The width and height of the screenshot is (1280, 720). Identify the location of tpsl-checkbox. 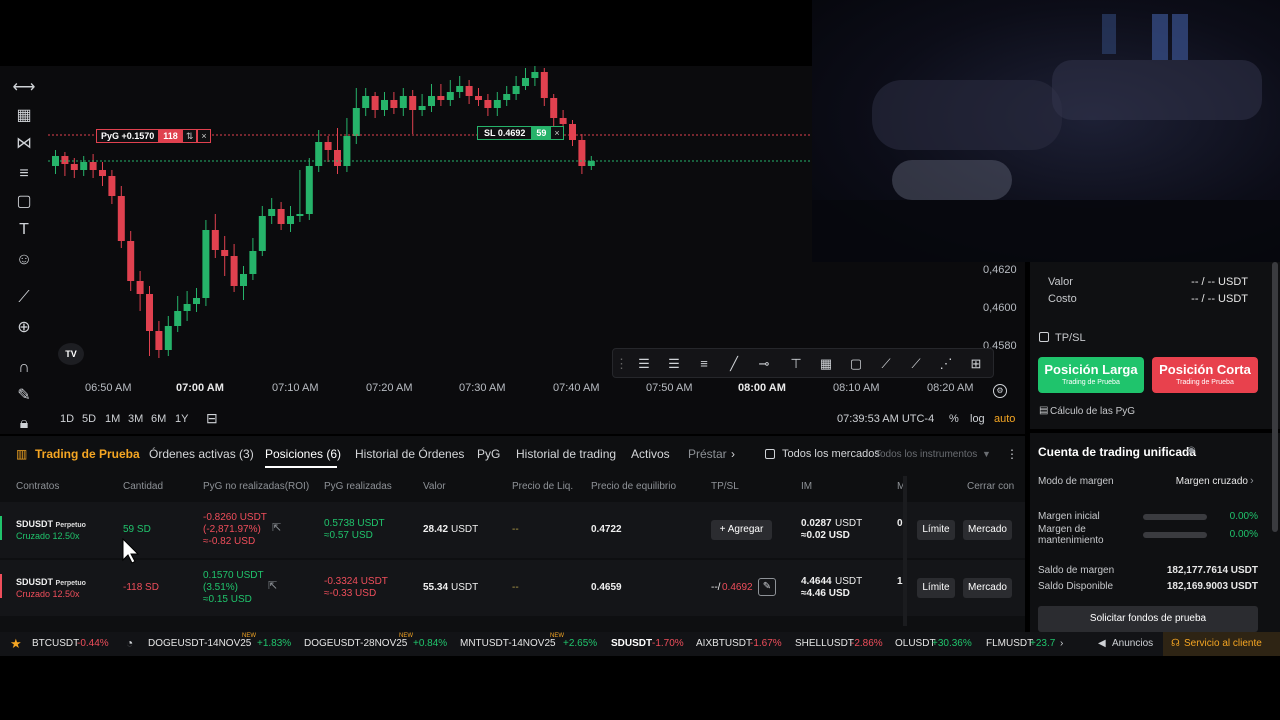
(1044, 337).